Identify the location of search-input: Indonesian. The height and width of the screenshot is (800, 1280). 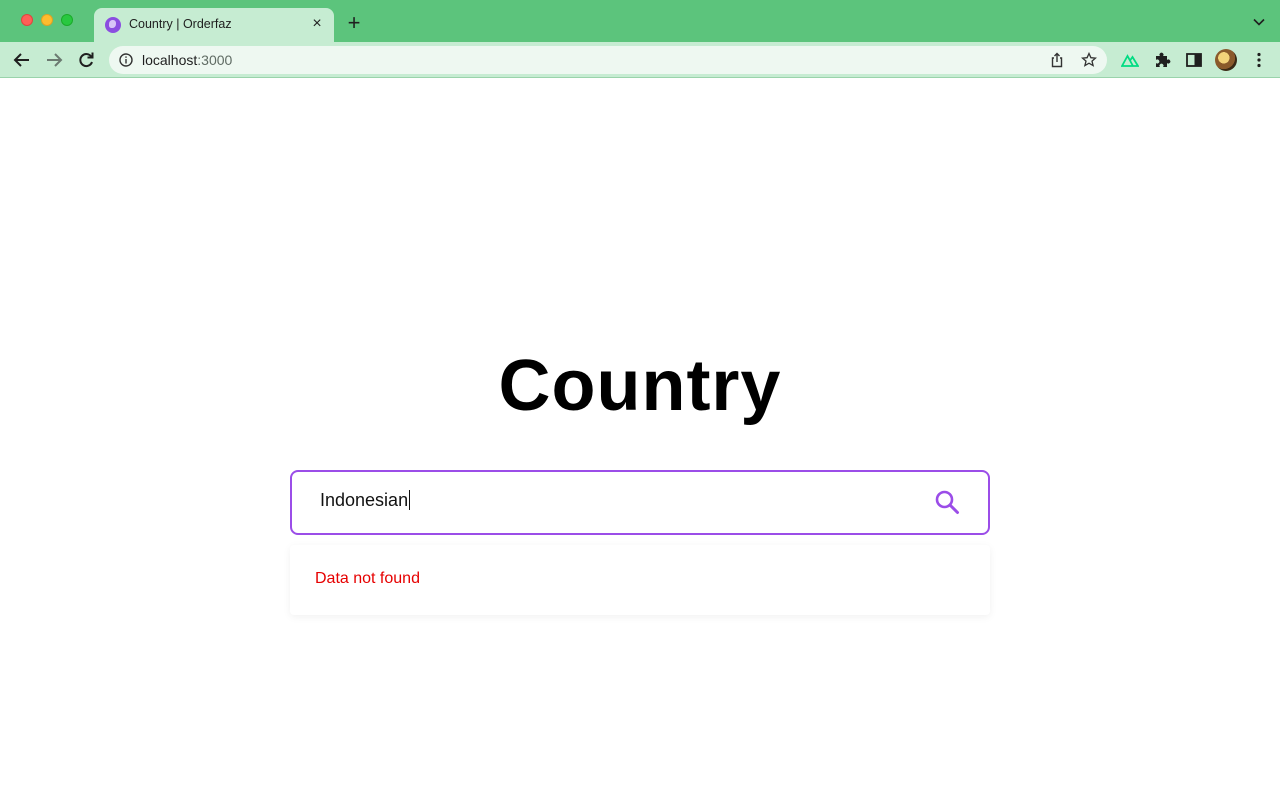
(620, 504).